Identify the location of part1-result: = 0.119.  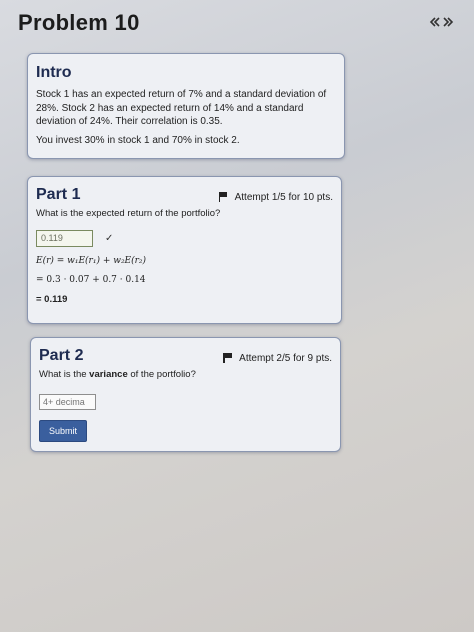
(52, 299).